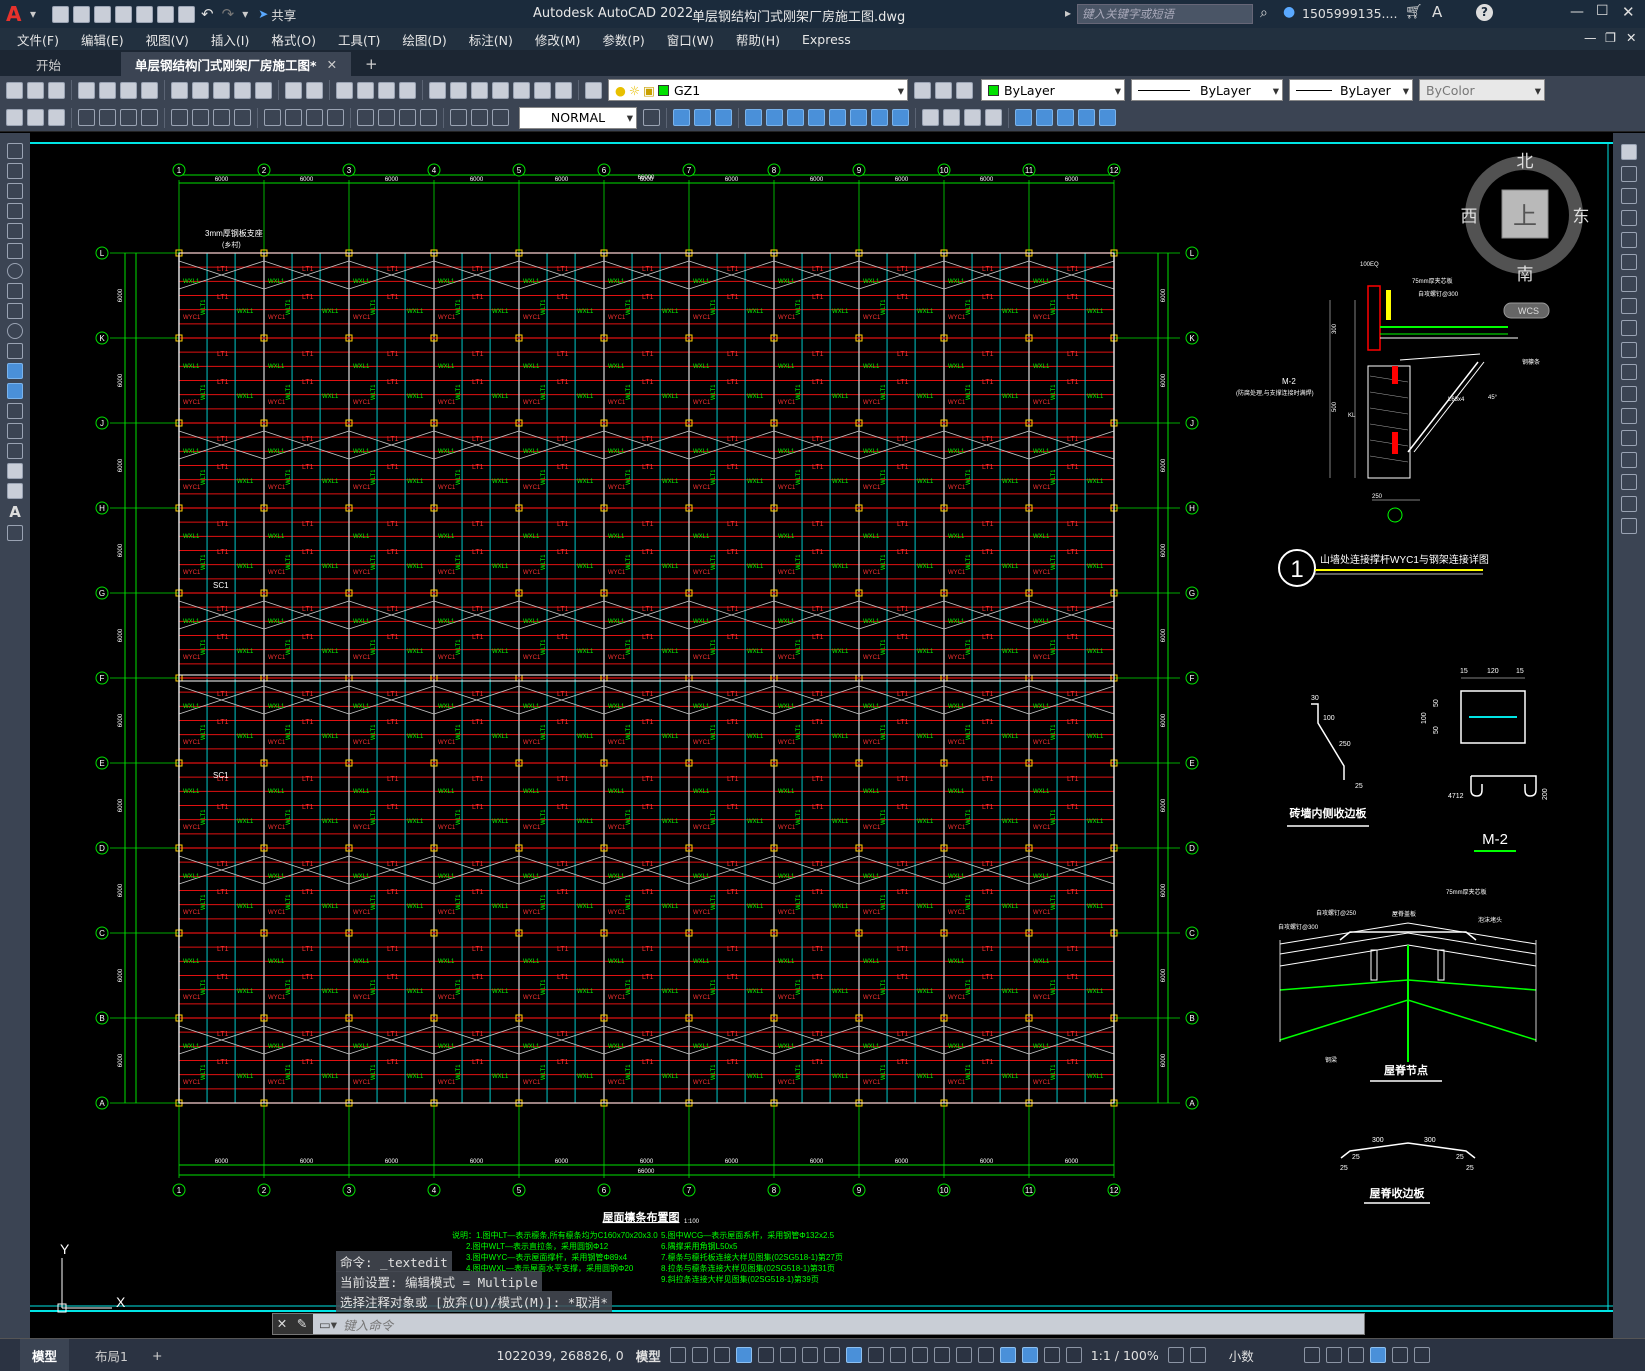 This screenshot has width=1645, height=1371. What do you see at coordinates (1333, 1355) in the screenshot?
I see `lock-ui-icon` at bounding box center [1333, 1355].